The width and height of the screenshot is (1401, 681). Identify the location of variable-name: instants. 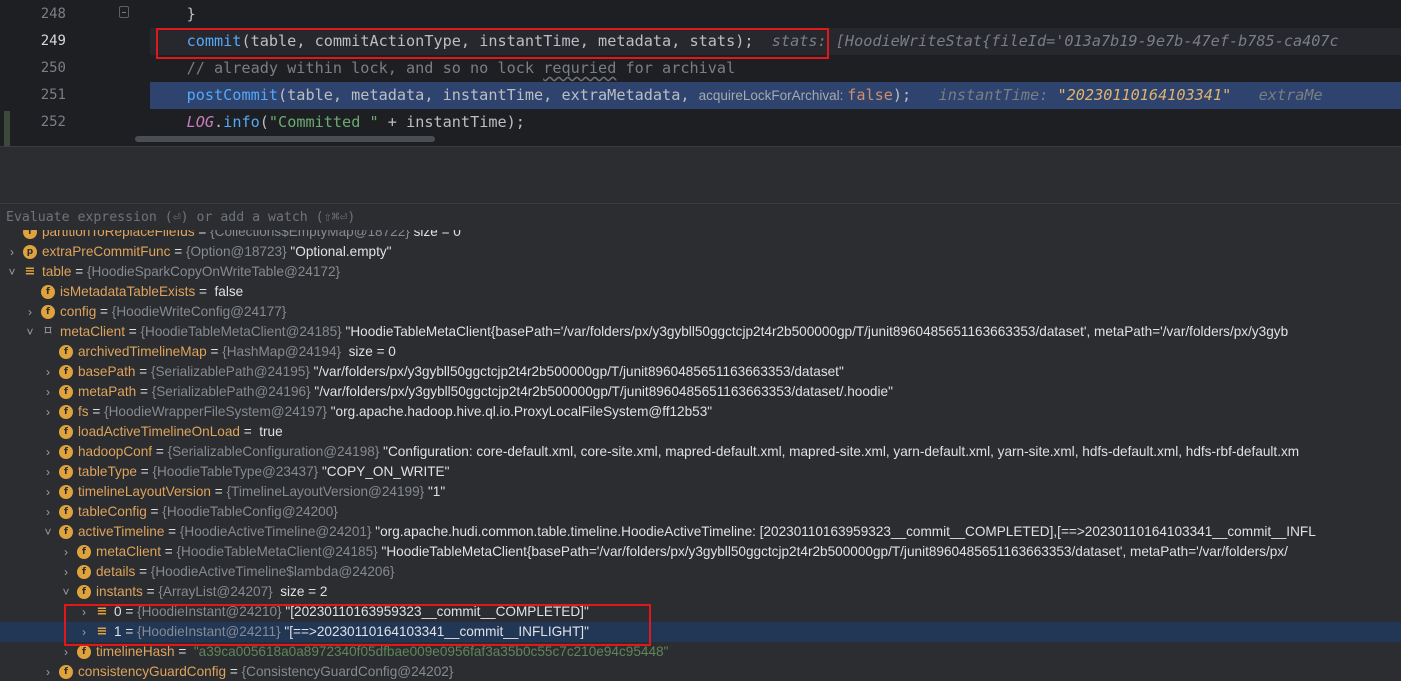
(119, 591).